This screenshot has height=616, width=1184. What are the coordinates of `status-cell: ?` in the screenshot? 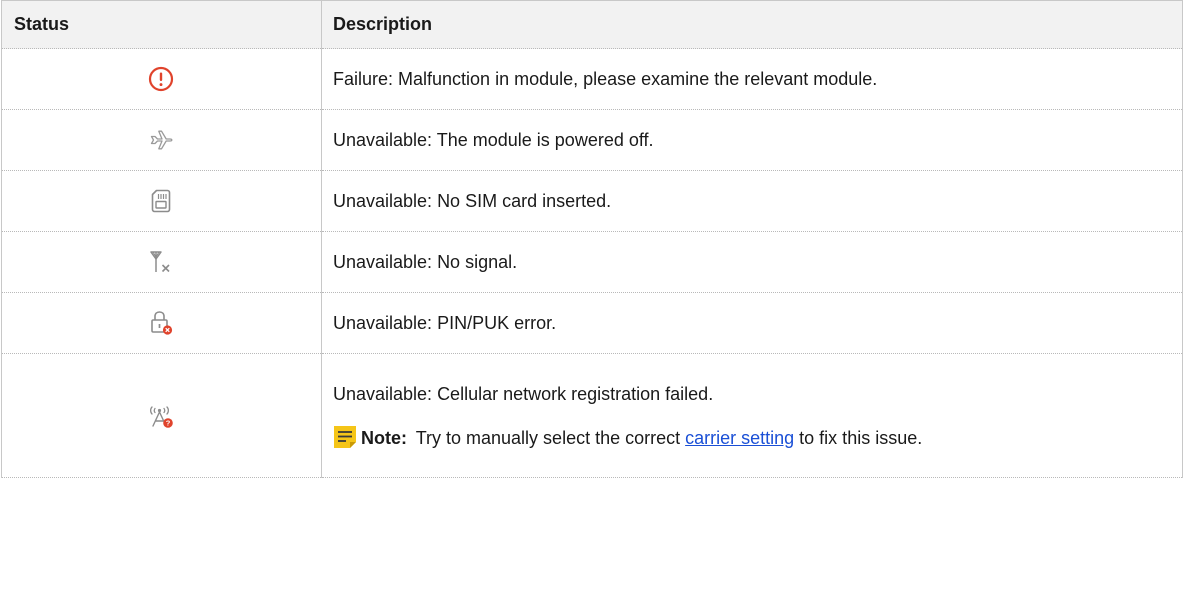 It's located at (161, 415).